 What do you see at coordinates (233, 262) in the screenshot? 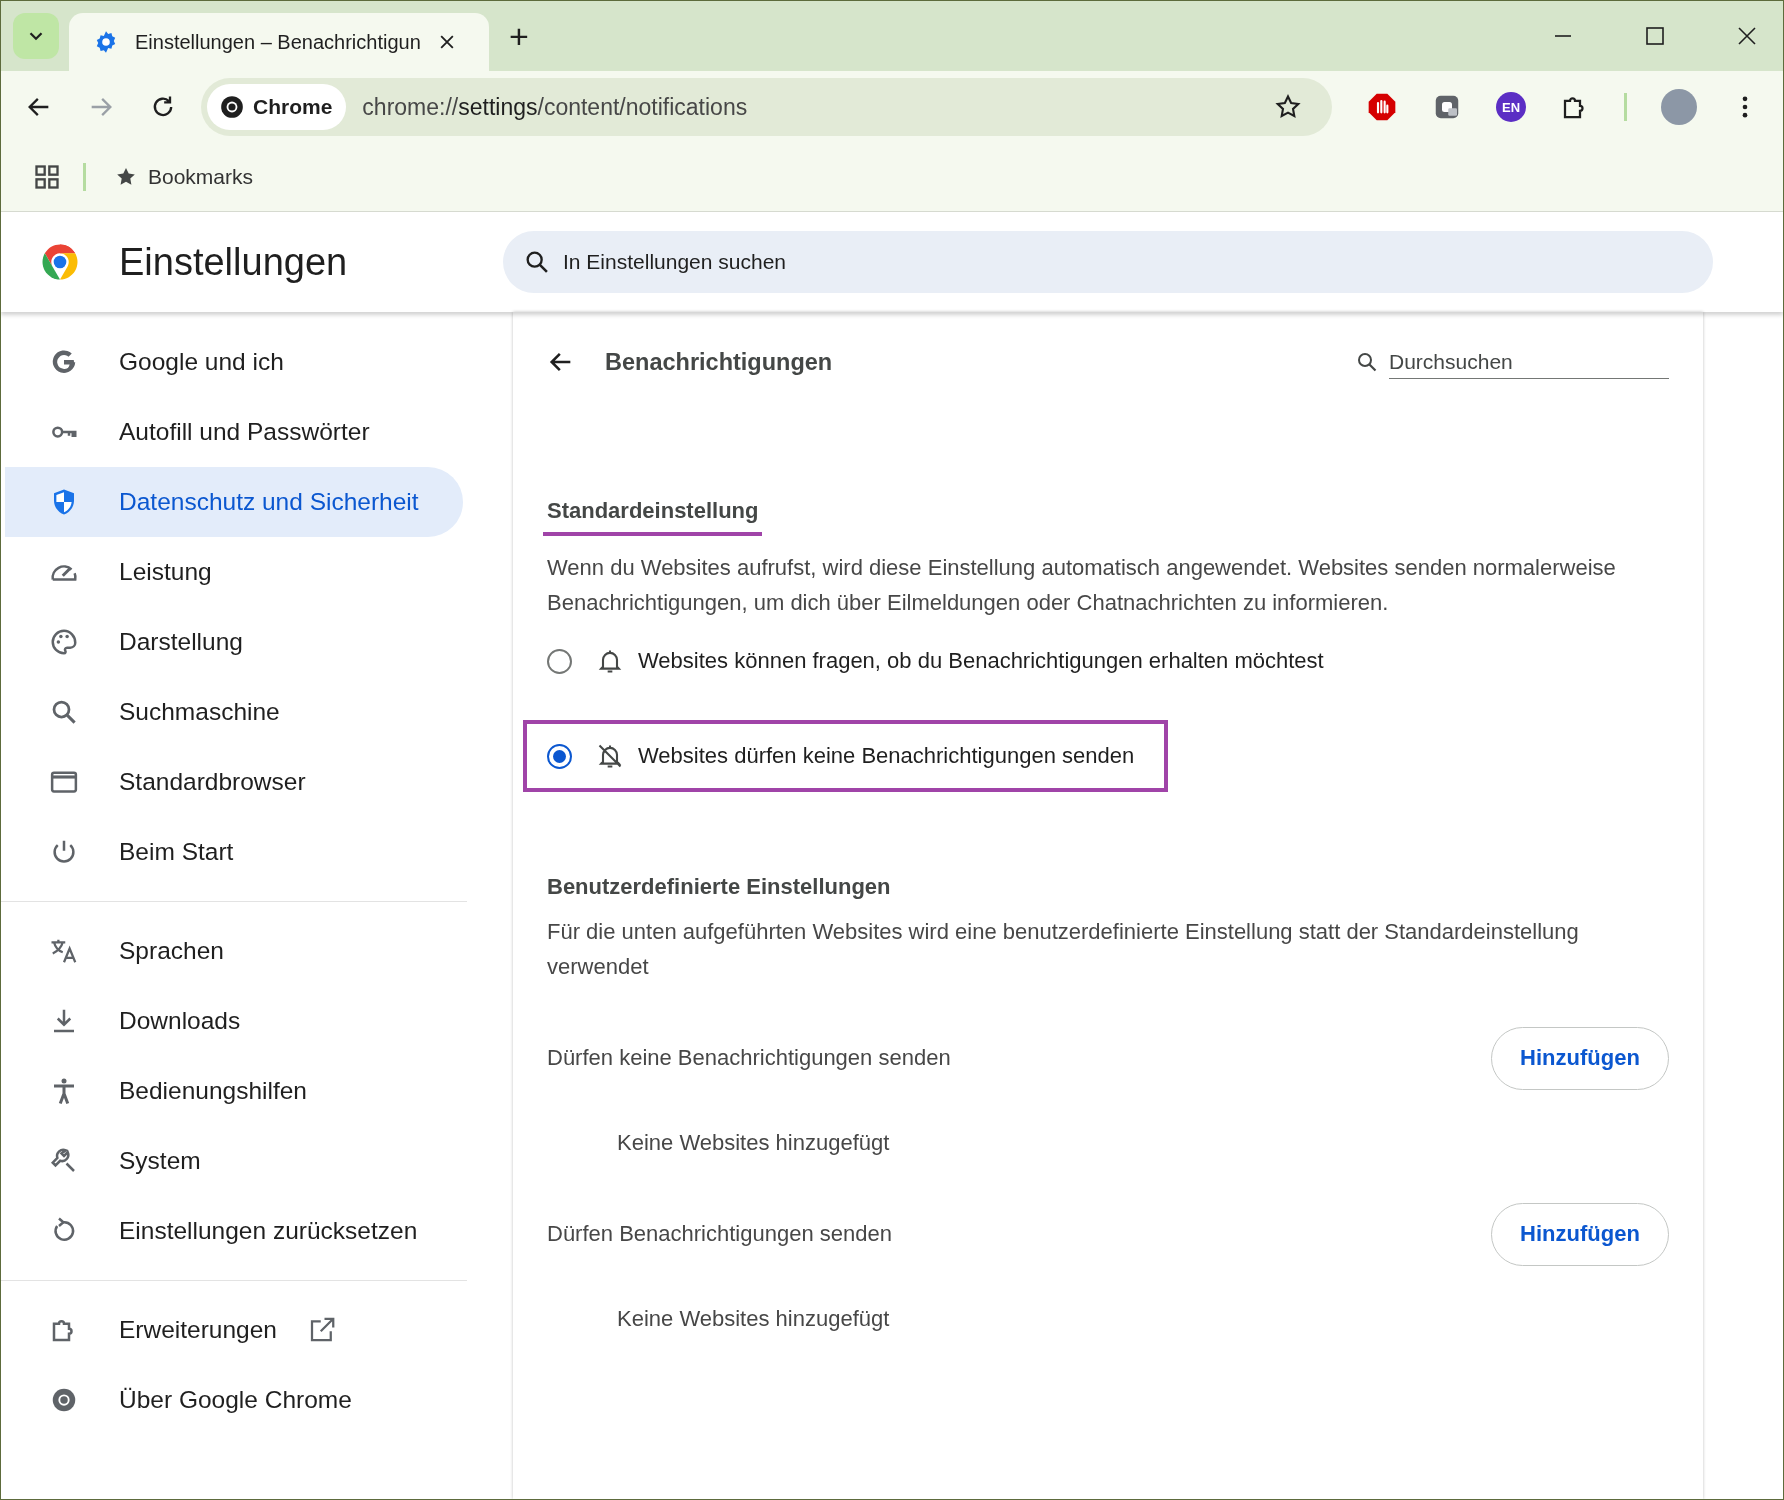
I see `settings-title: Einstellungen` at bounding box center [233, 262].